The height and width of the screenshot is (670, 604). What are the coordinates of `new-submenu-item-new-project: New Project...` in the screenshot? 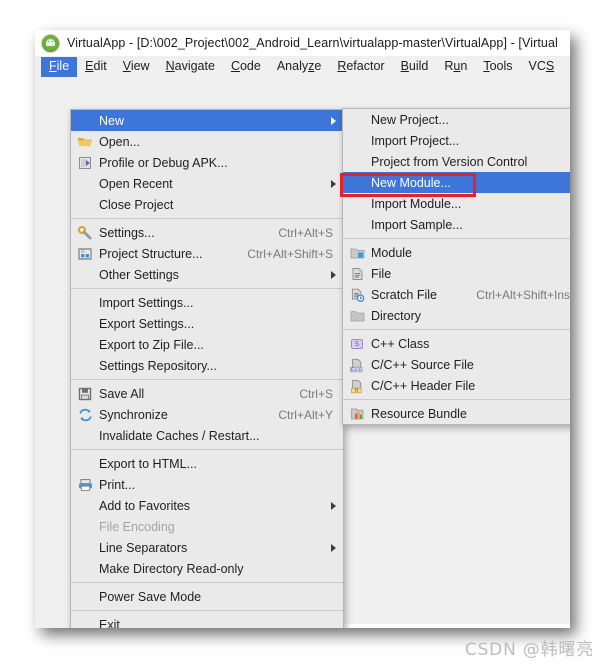 It's located at (456, 119).